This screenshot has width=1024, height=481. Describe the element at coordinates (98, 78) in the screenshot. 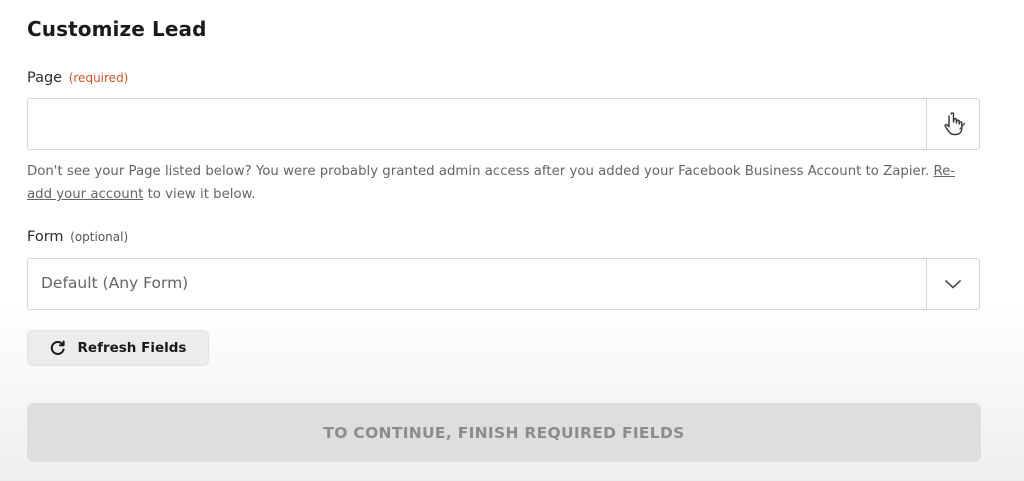

I see `required-tag: (required)` at that location.